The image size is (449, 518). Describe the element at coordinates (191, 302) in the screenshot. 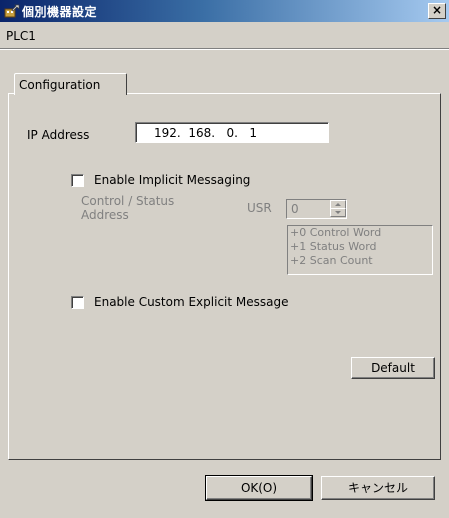

I see `custom-explicit-message-label: Enable Custom Explicit Message` at that location.